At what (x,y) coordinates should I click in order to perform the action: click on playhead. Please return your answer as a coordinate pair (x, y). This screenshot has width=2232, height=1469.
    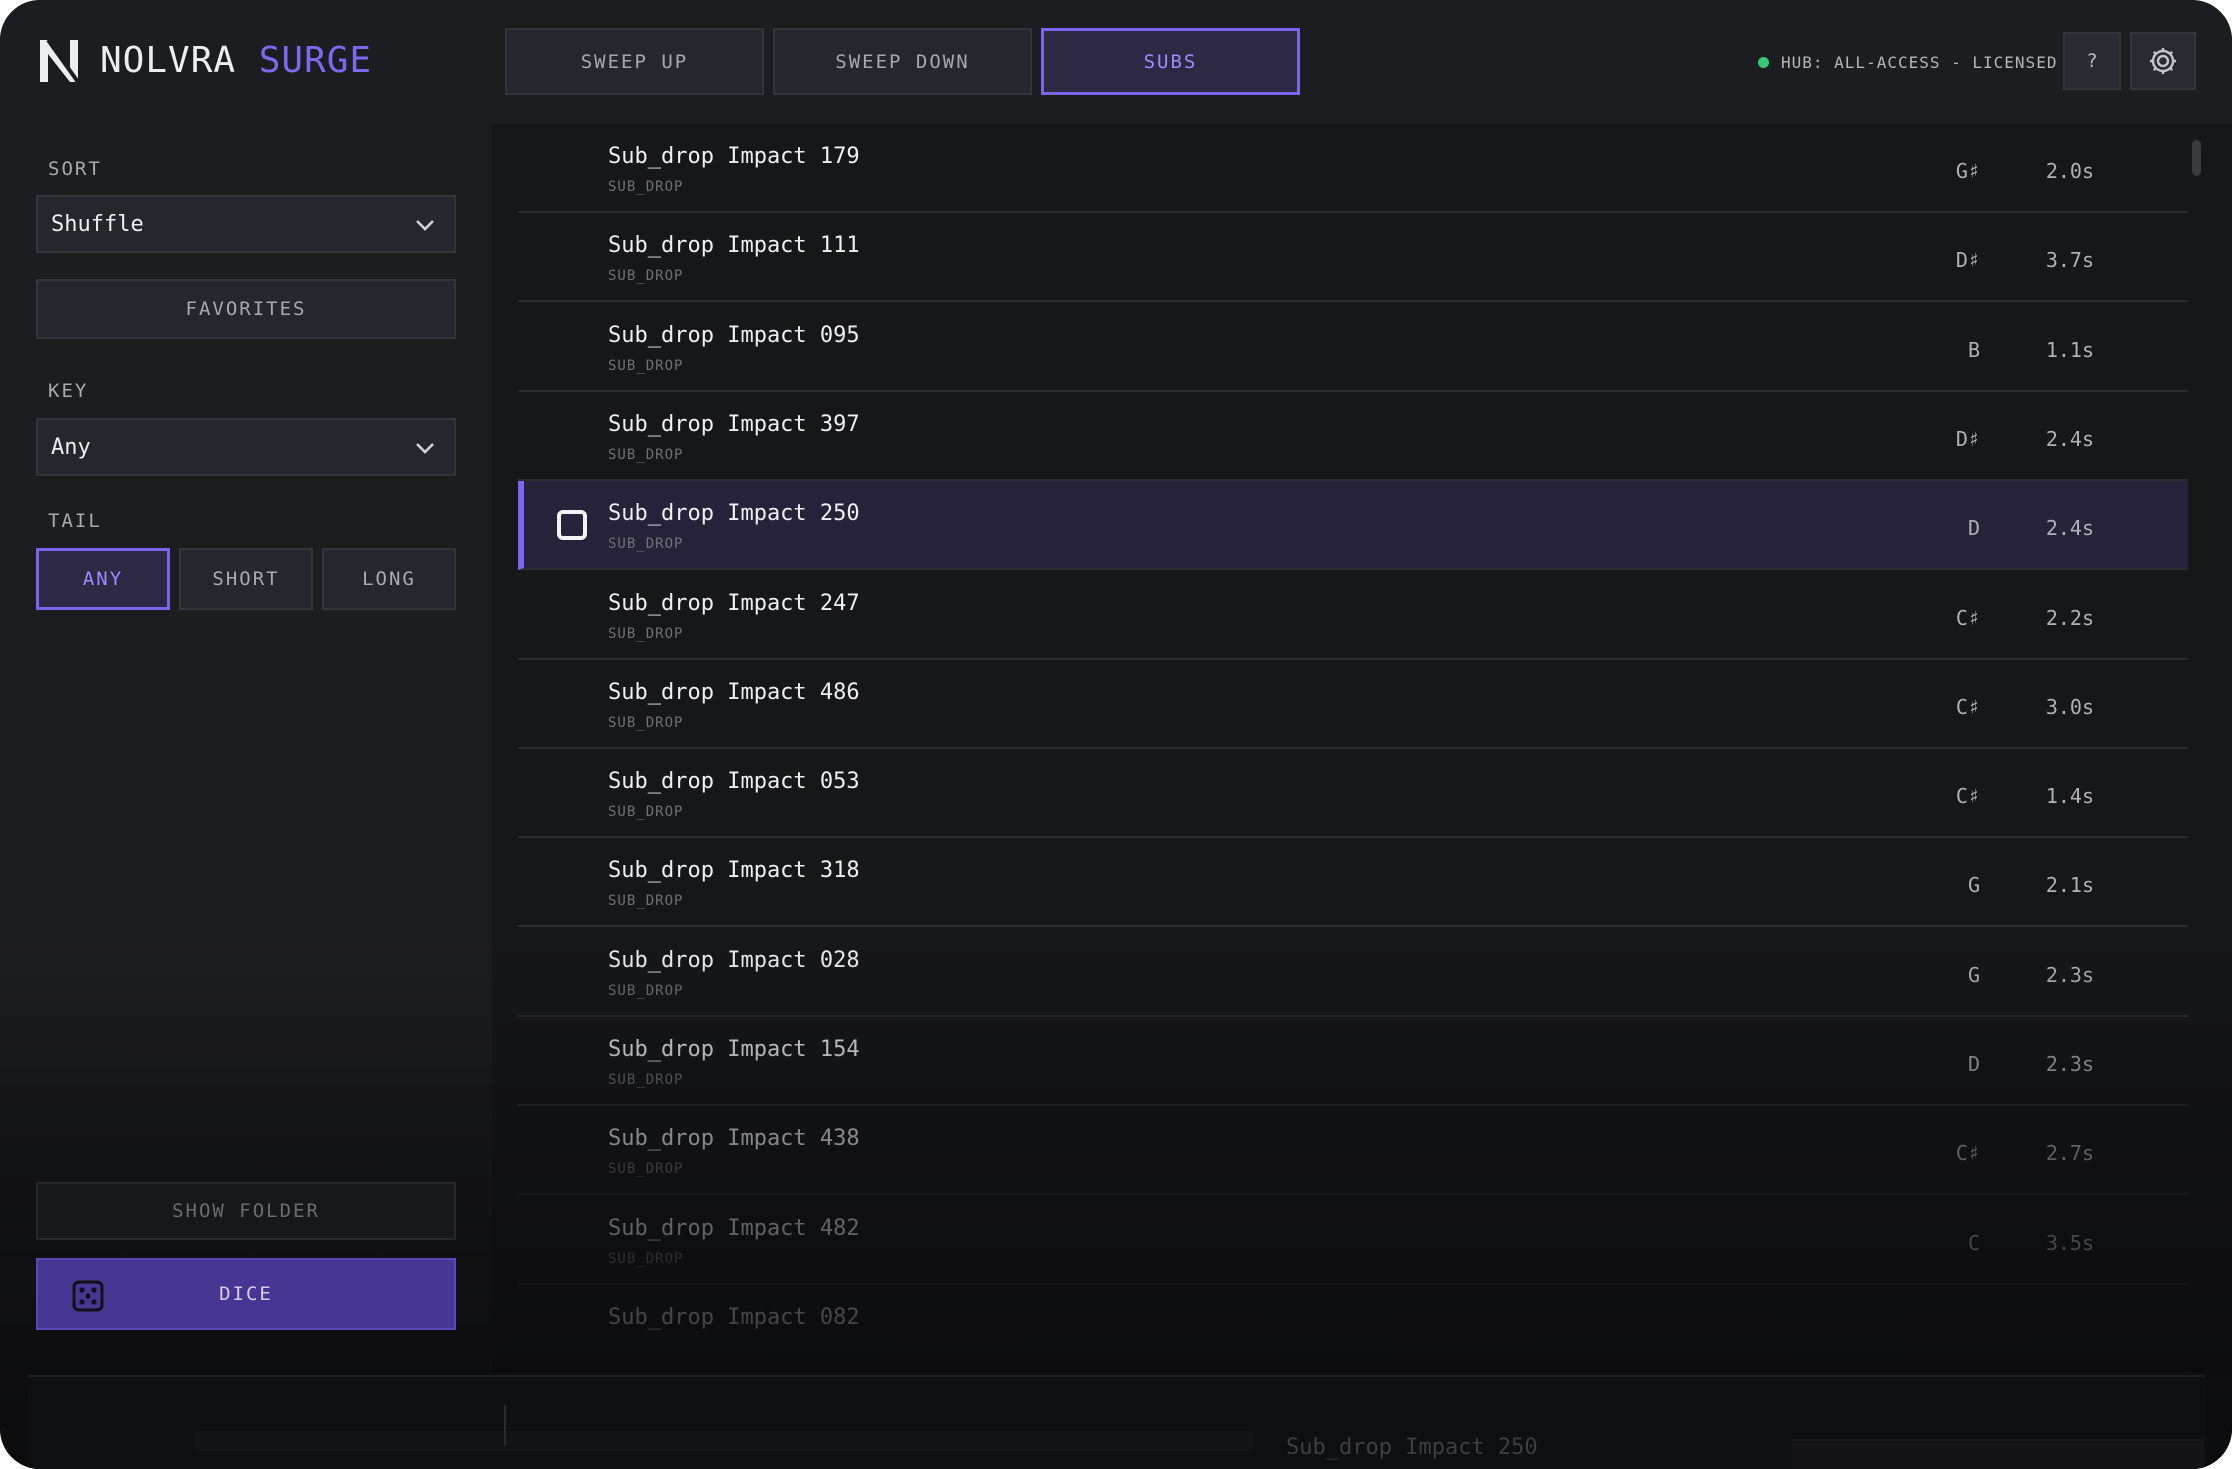
    Looking at the image, I should click on (505, 1425).